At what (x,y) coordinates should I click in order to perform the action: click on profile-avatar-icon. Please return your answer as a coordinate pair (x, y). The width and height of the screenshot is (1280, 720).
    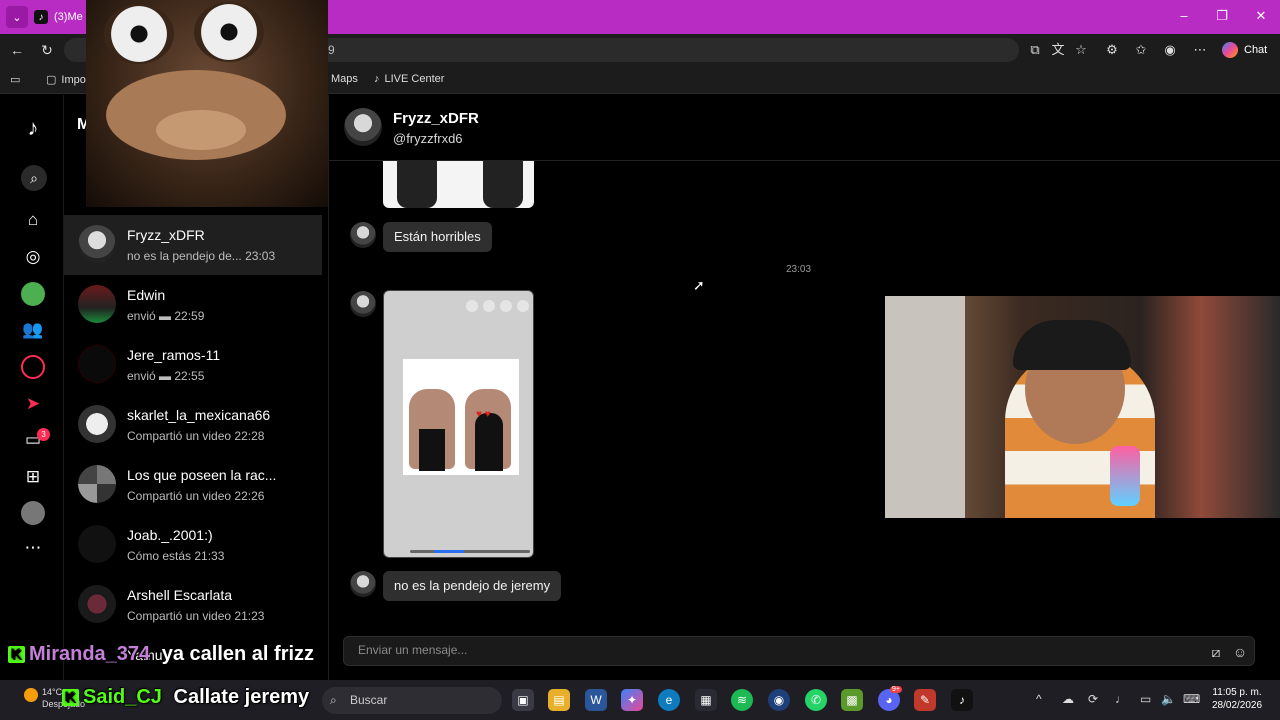
    Looking at the image, I should click on (33, 513).